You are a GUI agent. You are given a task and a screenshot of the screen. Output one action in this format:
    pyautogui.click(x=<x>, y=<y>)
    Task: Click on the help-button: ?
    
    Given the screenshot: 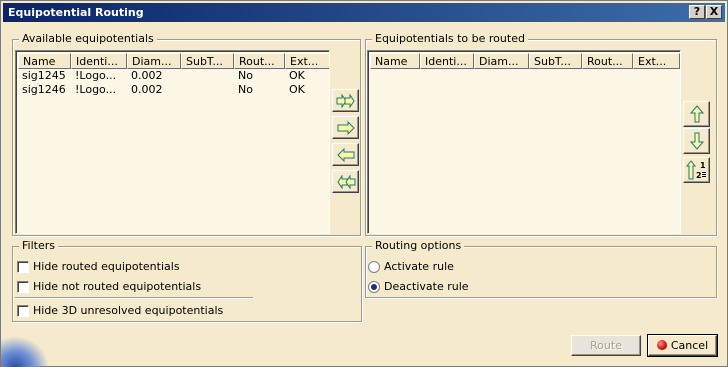 What is the action you would take?
    pyautogui.click(x=697, y=12)
    